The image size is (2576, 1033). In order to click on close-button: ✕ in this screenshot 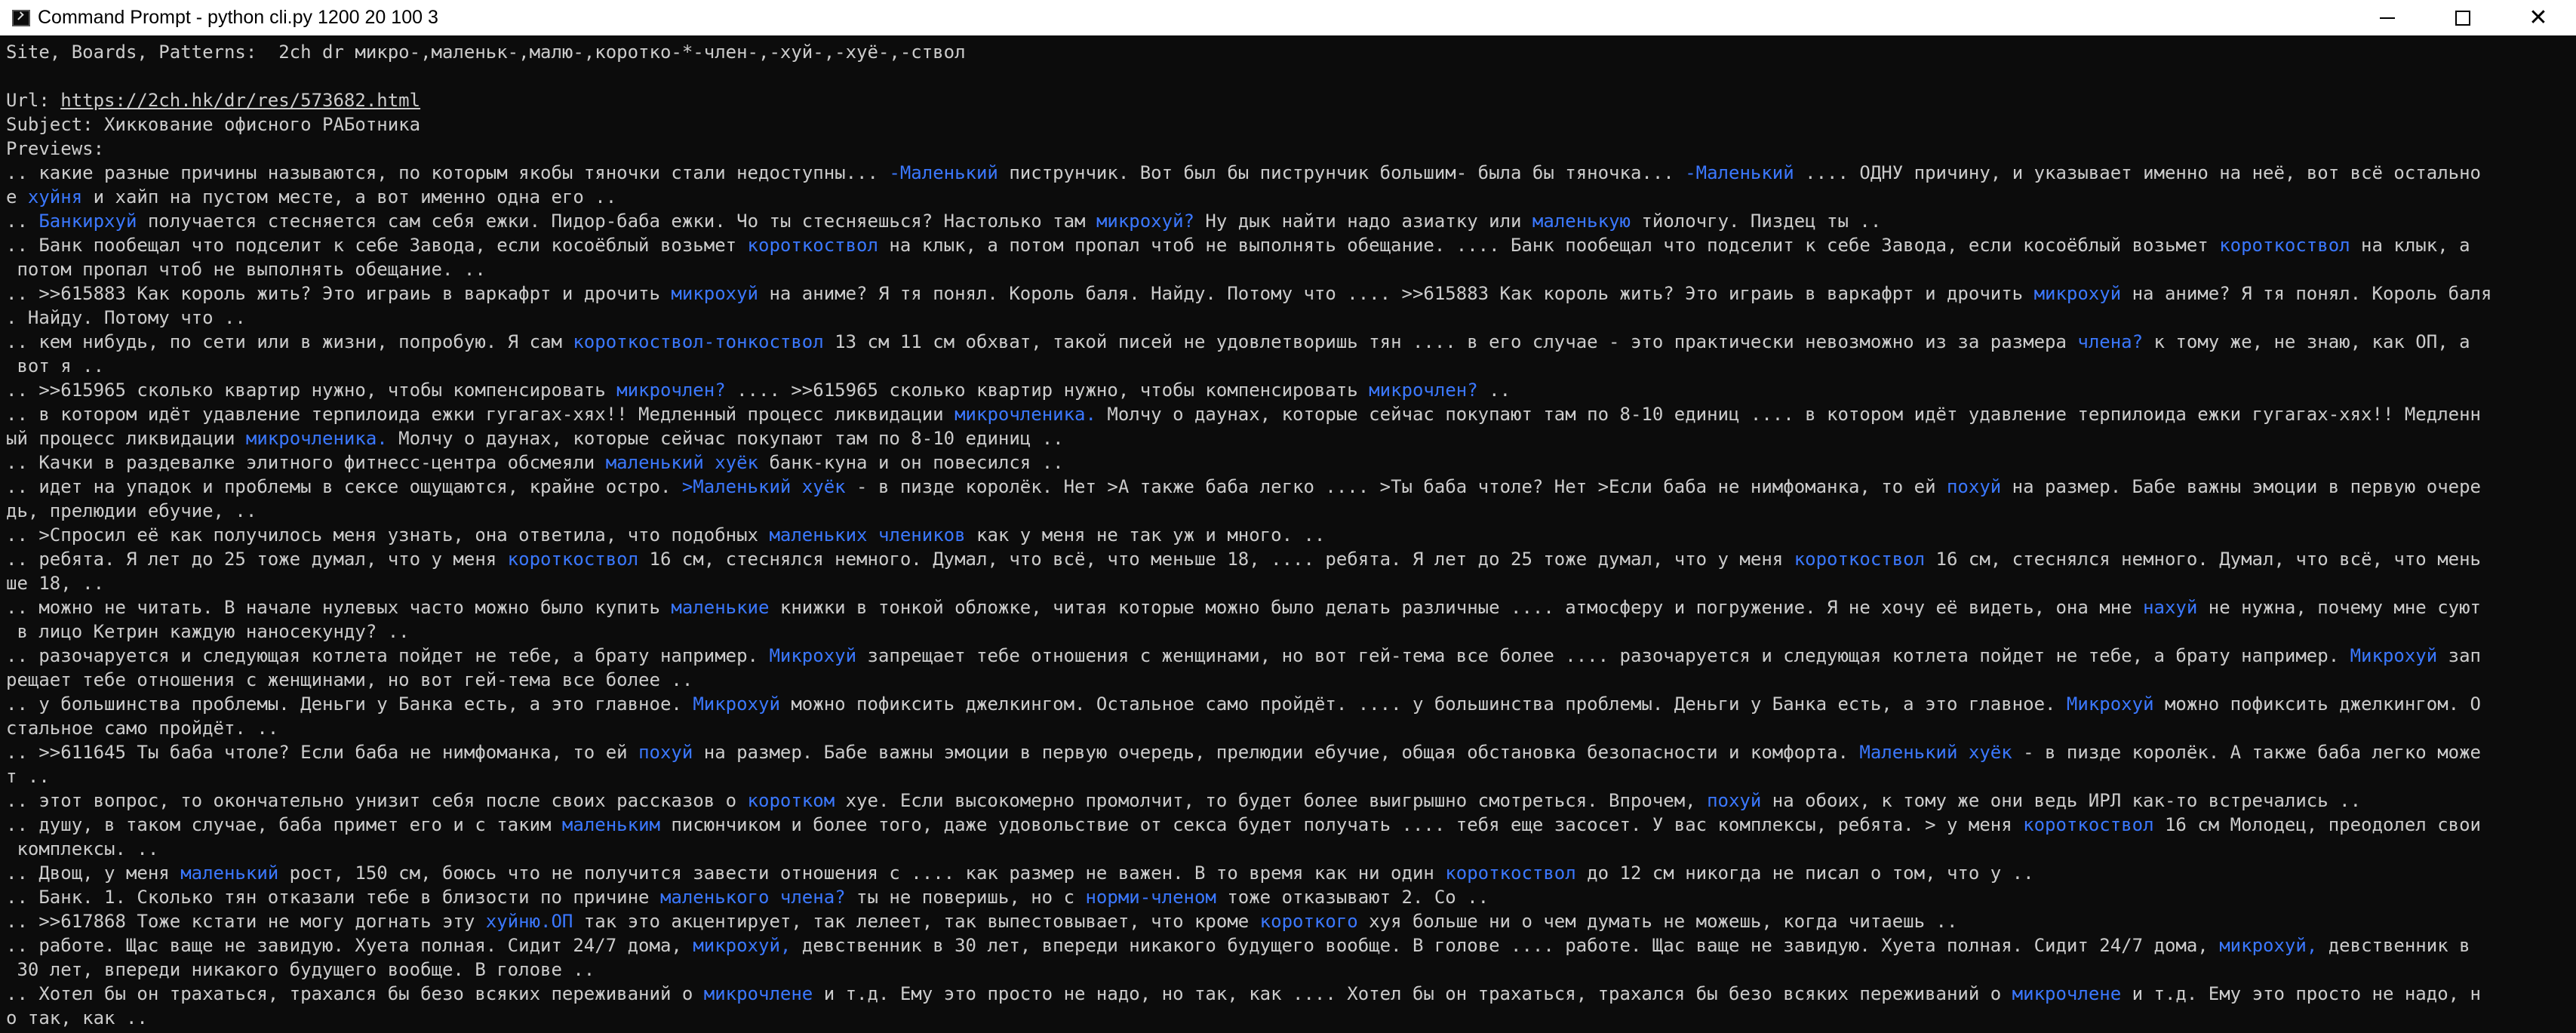, I will do `click(2538, 17)`.